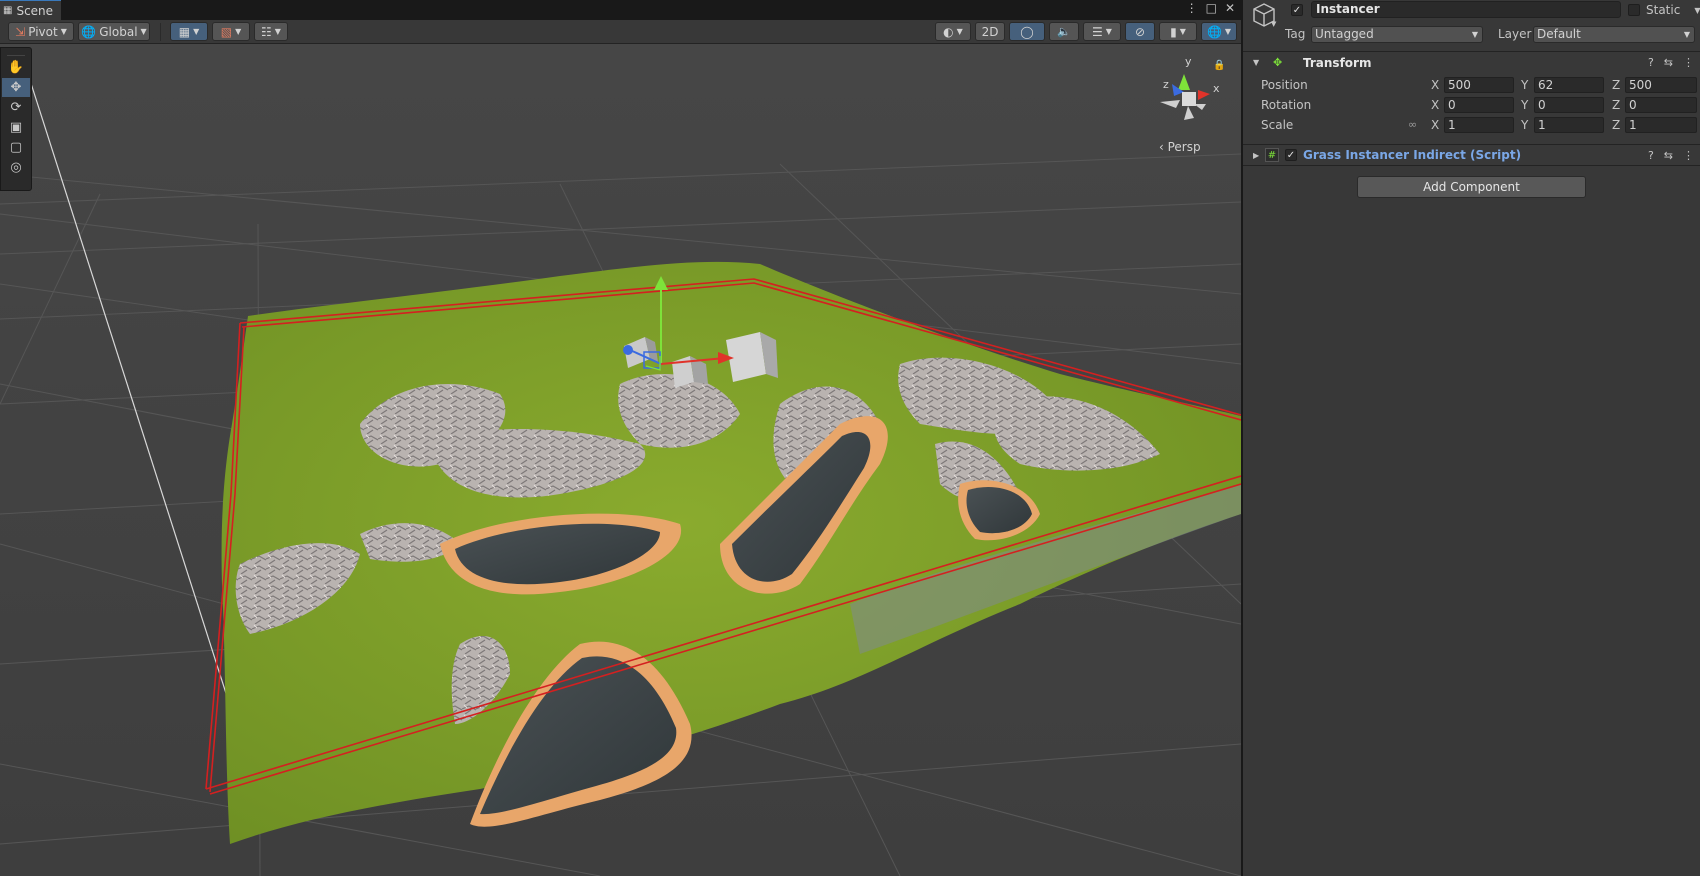 The image size is (1700, 876). Describe the element at coordinates (1195, 95) in the screenshot. I see `orientation-gizmo: y z x` at that location.